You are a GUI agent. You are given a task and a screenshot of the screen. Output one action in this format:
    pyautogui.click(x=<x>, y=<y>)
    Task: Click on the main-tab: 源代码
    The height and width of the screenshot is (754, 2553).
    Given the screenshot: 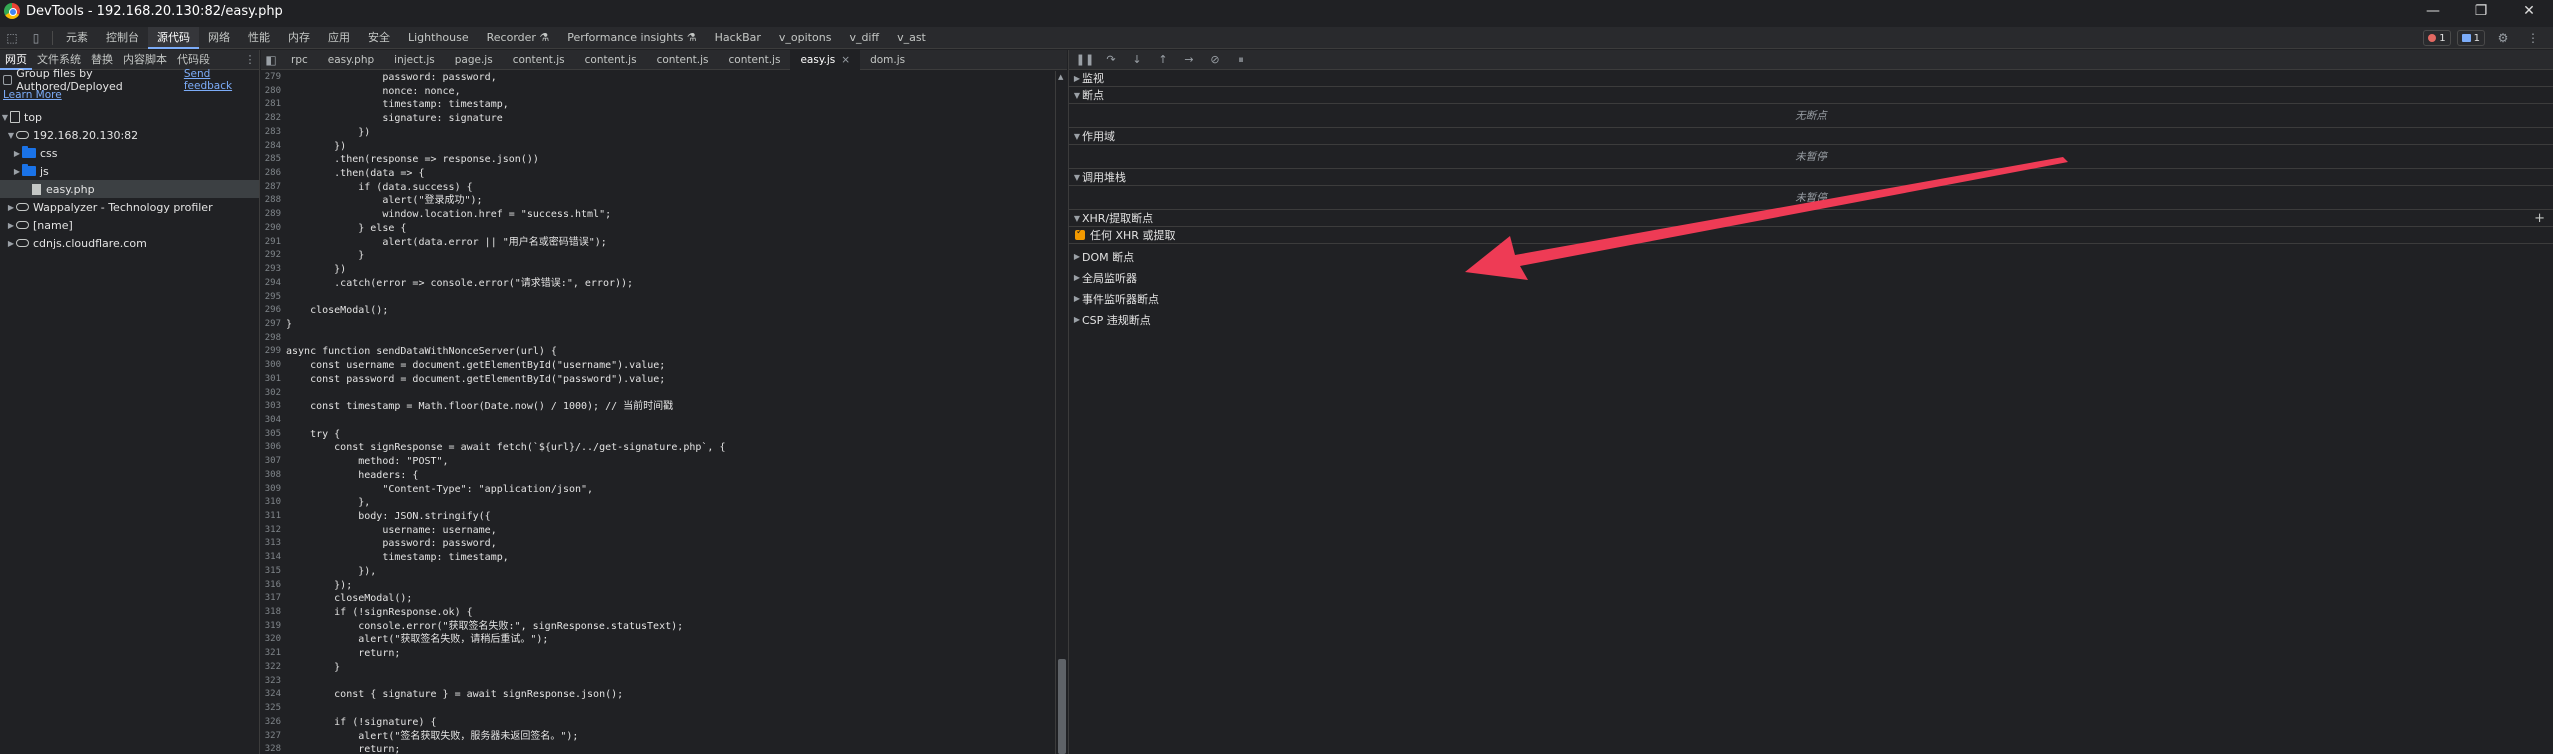 What is the action you would take?
    pyautogui.click(x=173, y=37)
    